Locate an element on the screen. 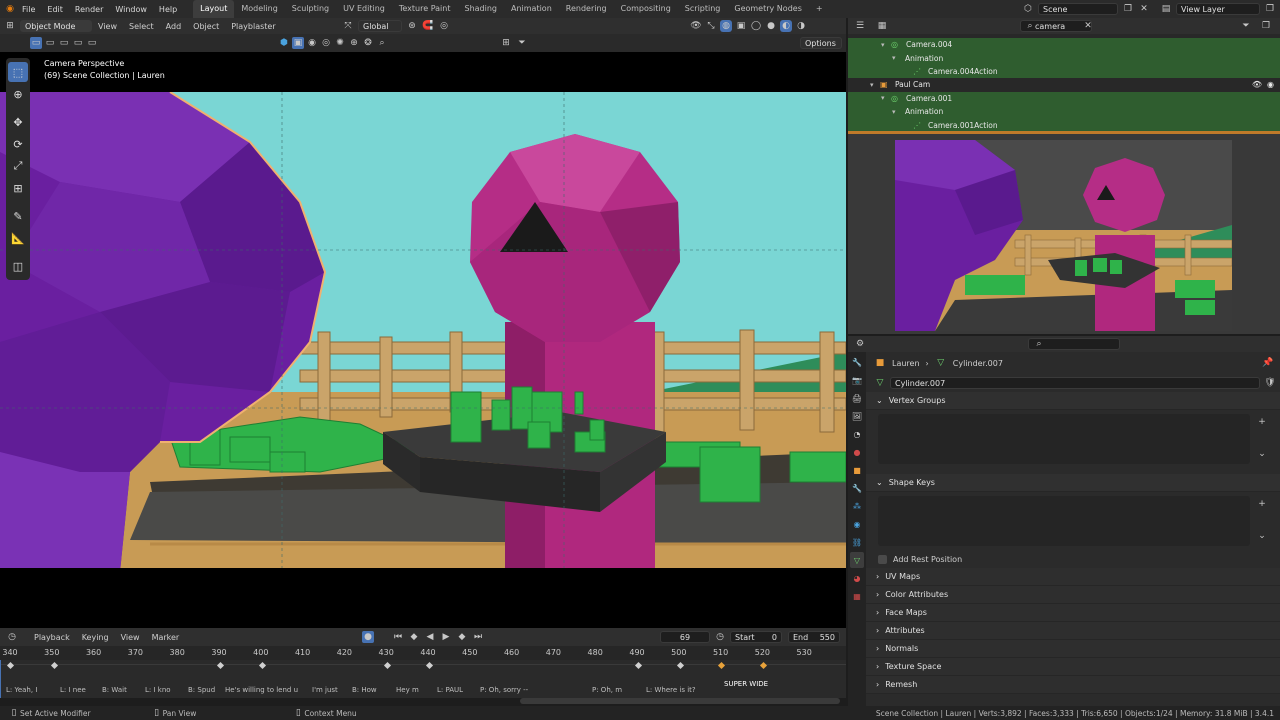 The image size is (1280, 720). panel-collapsed: › Normals is located at coordinates (1073, 649).